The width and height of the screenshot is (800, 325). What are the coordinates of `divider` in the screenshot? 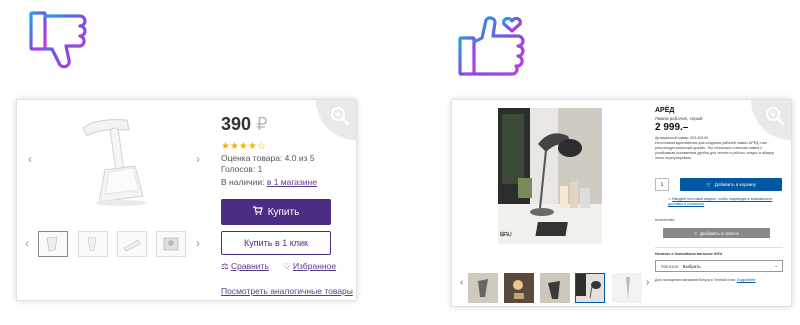 It's located at (719, 247).